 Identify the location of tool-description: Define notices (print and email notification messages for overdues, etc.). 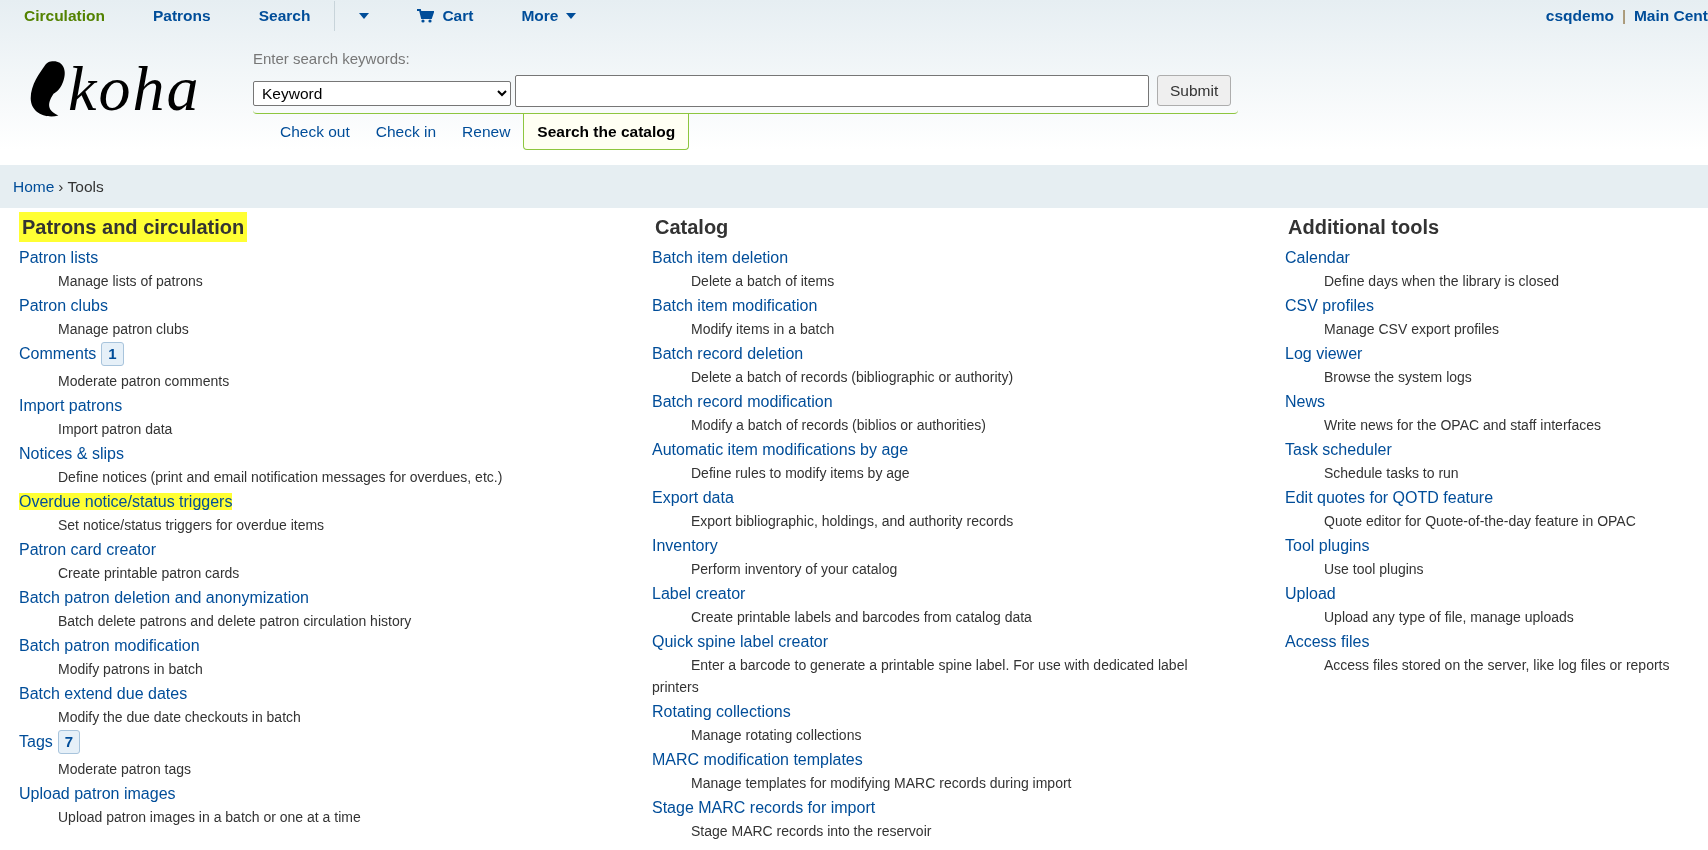
(280, 477).